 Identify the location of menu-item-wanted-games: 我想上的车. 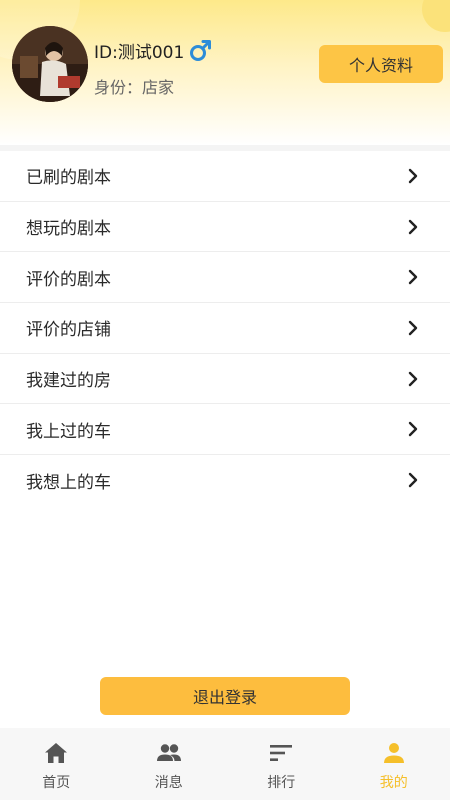
(225, 480).